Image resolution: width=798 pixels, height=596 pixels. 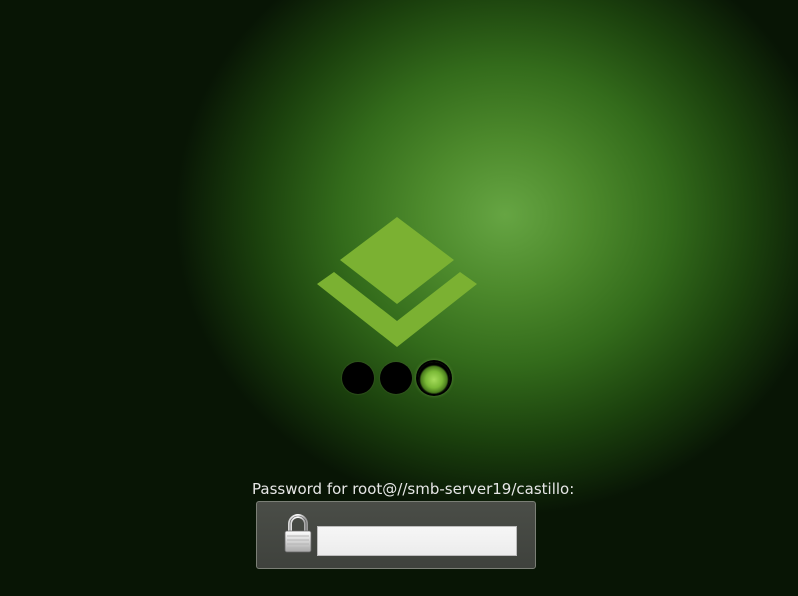 What do you see at coordinates (397, 282) in the screenshot?
I see `layers-logo-icon` at bounding box center [397, 282].